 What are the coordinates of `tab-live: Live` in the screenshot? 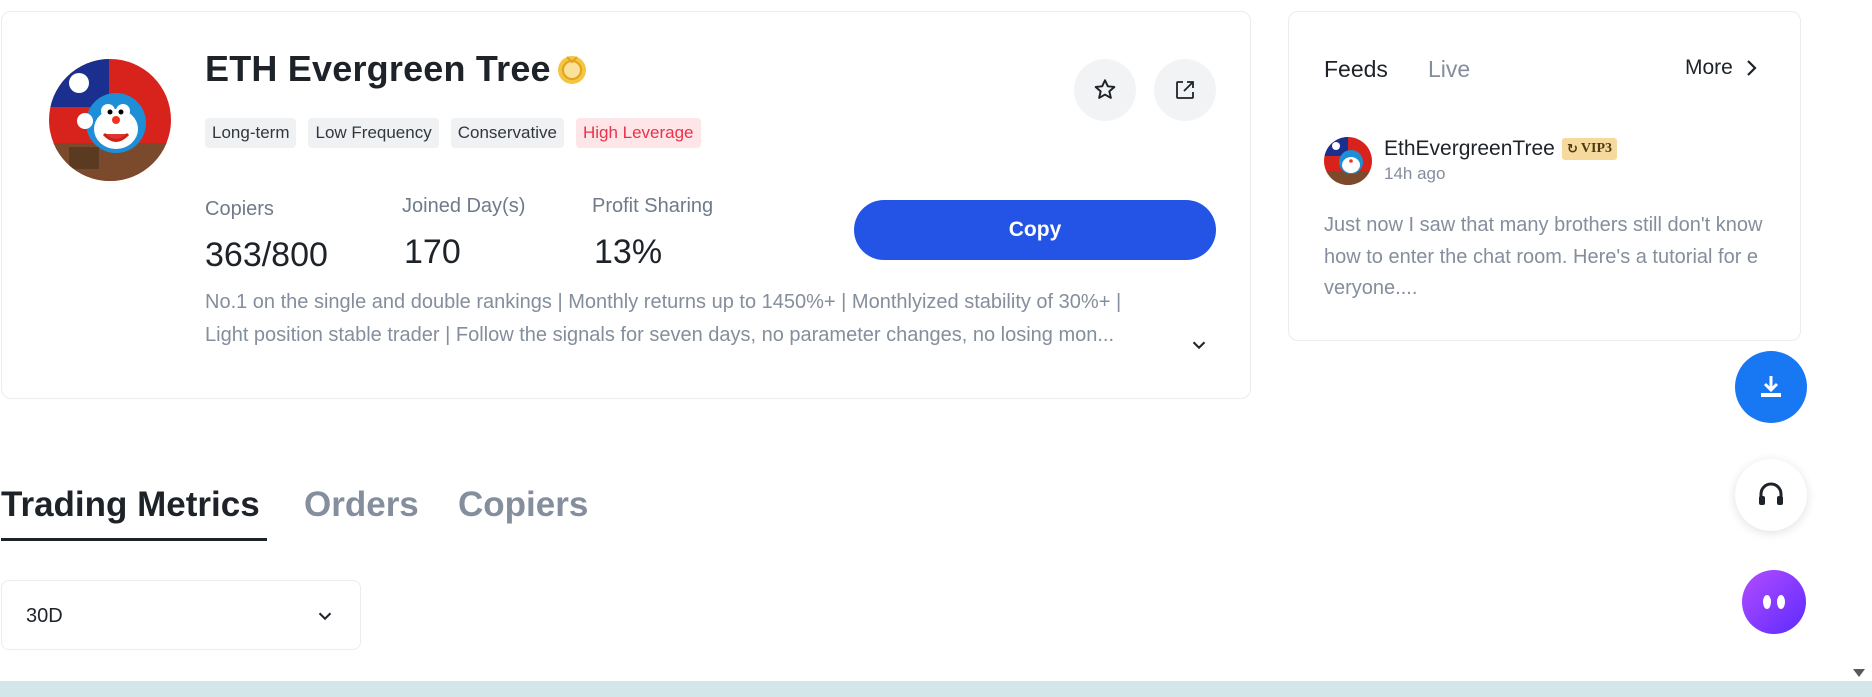 It's located at (1449, 69).